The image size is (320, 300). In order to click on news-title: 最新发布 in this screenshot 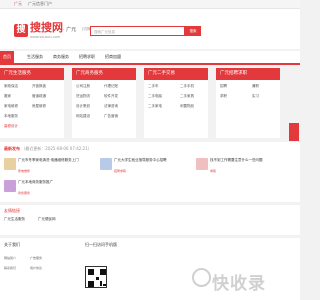, I will do `click(12, 148)`.